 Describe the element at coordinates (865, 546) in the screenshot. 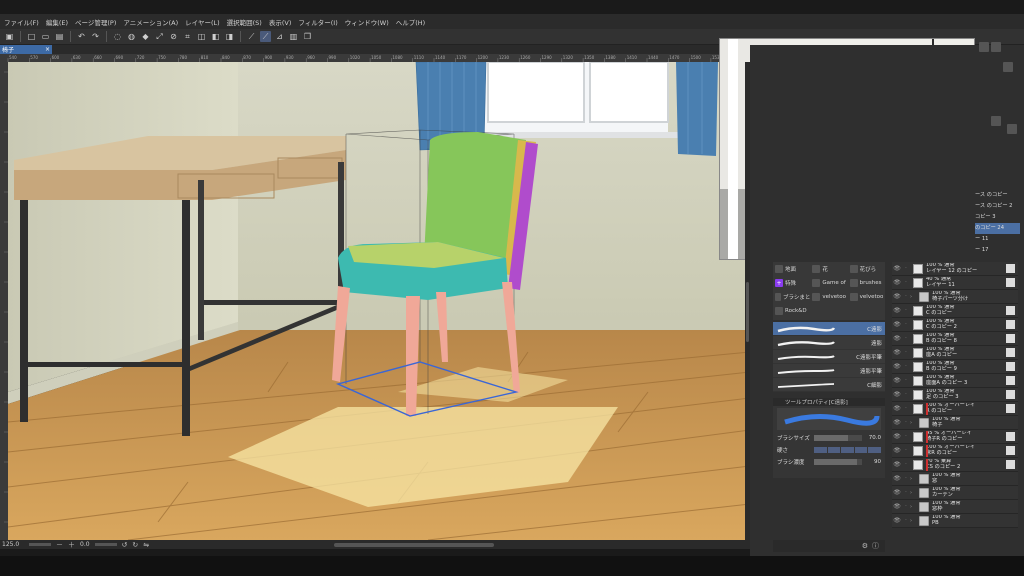

I see `settings-icon: ⚙` at that location.